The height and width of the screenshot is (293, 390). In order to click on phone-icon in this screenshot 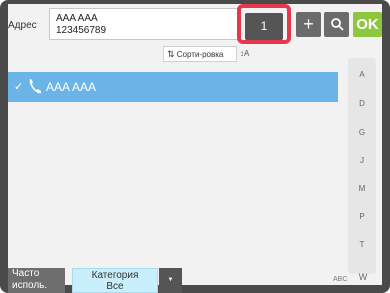, I will do `click(35, 86)`.